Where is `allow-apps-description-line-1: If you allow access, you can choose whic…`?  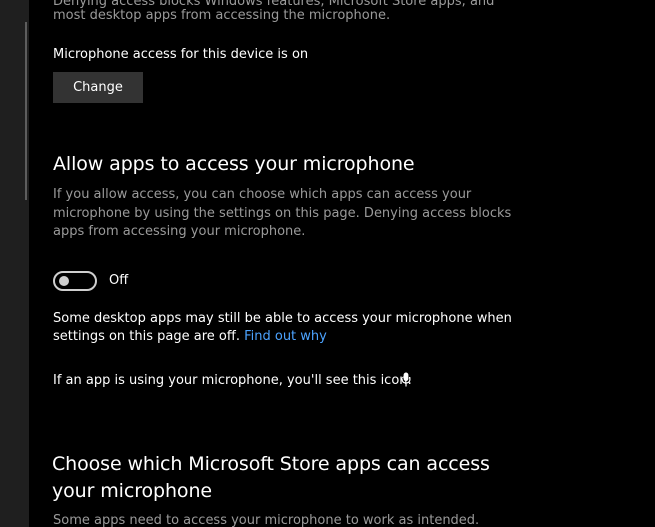
allow-apps-description-line-1: If you allow access, you can choose whic… is located at coordinates (262, 194).